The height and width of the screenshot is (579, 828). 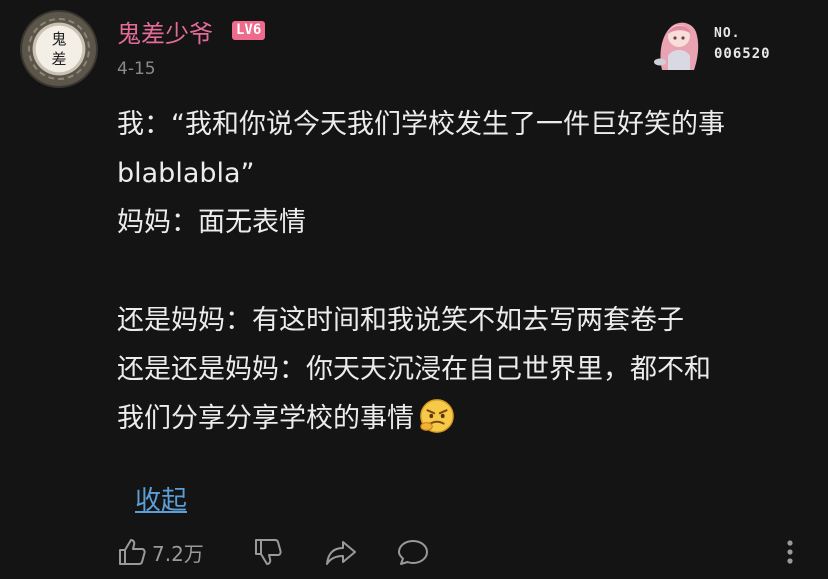 What do you see at coordinates (437, 416) in the screenshot?
I see `angry-emoji-icon` at bounding box center [437, 416].